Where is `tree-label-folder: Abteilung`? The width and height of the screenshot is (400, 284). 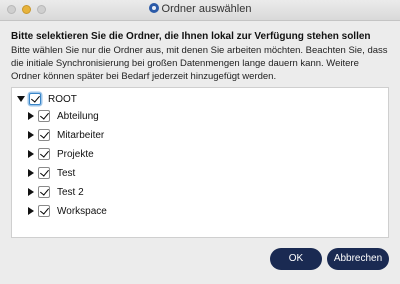
tree-label-folder: Abteilung is located at coordinates (78, 116).